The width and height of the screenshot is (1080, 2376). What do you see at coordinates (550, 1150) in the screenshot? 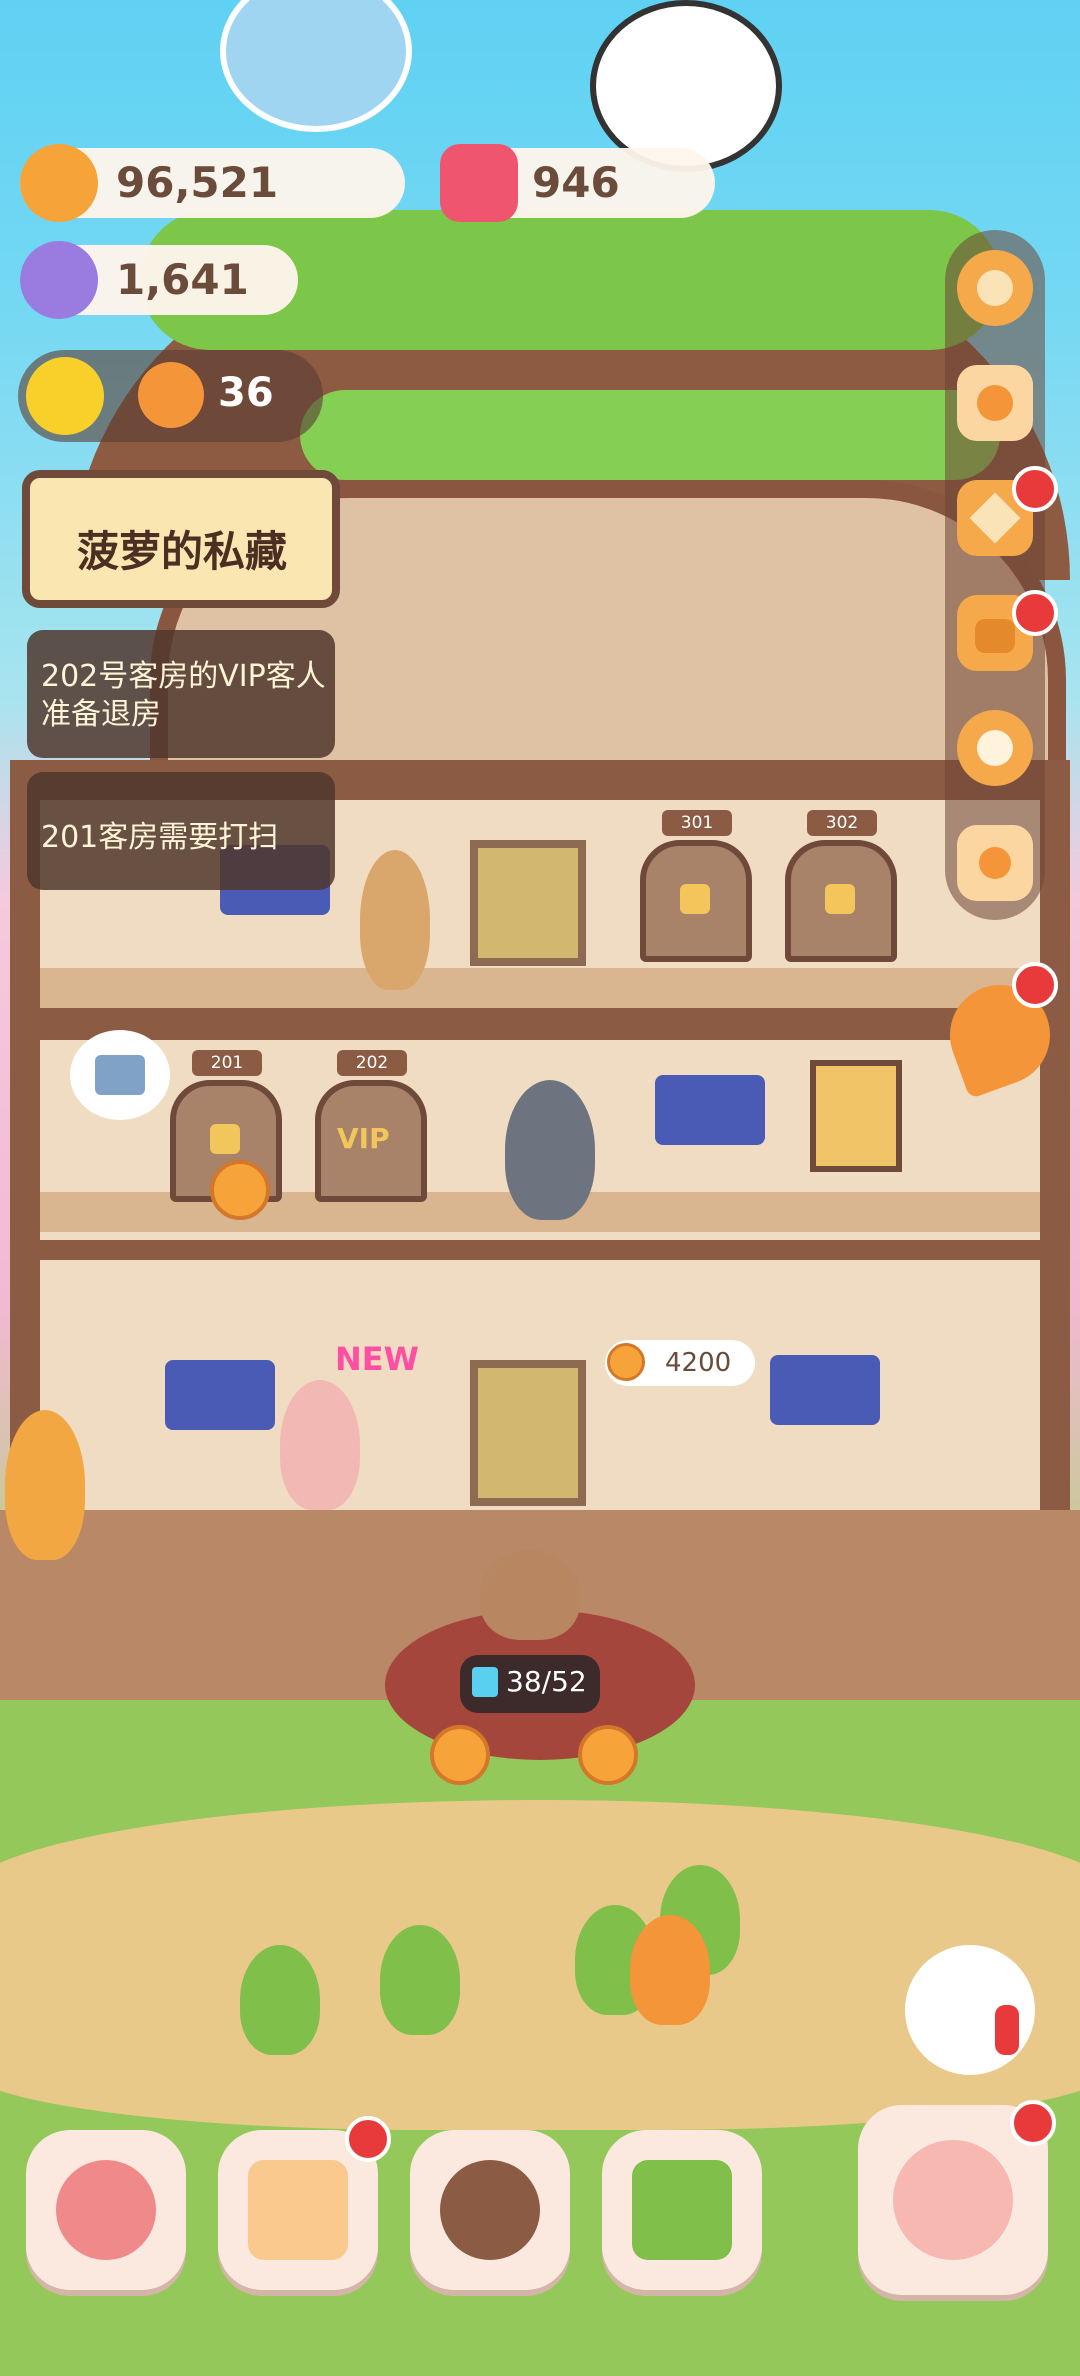
I see `husky-guard-character` at bounding box center [550, 1150].